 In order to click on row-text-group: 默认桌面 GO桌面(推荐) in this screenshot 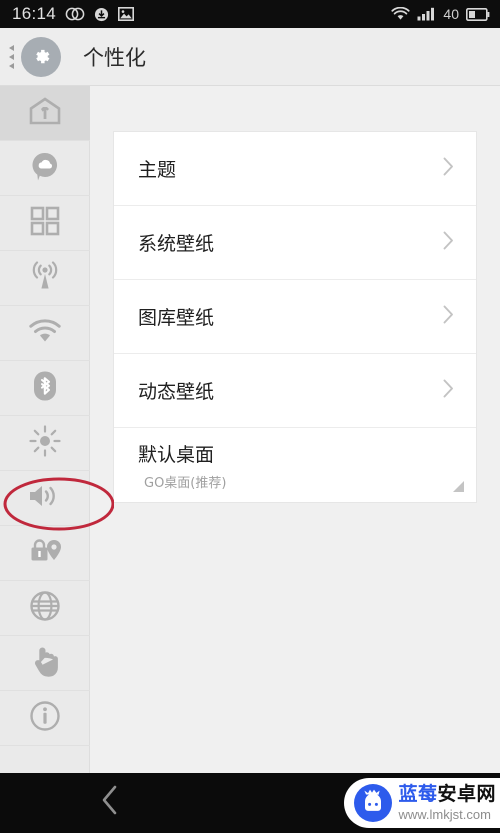, I will do `click(182, 465)`.